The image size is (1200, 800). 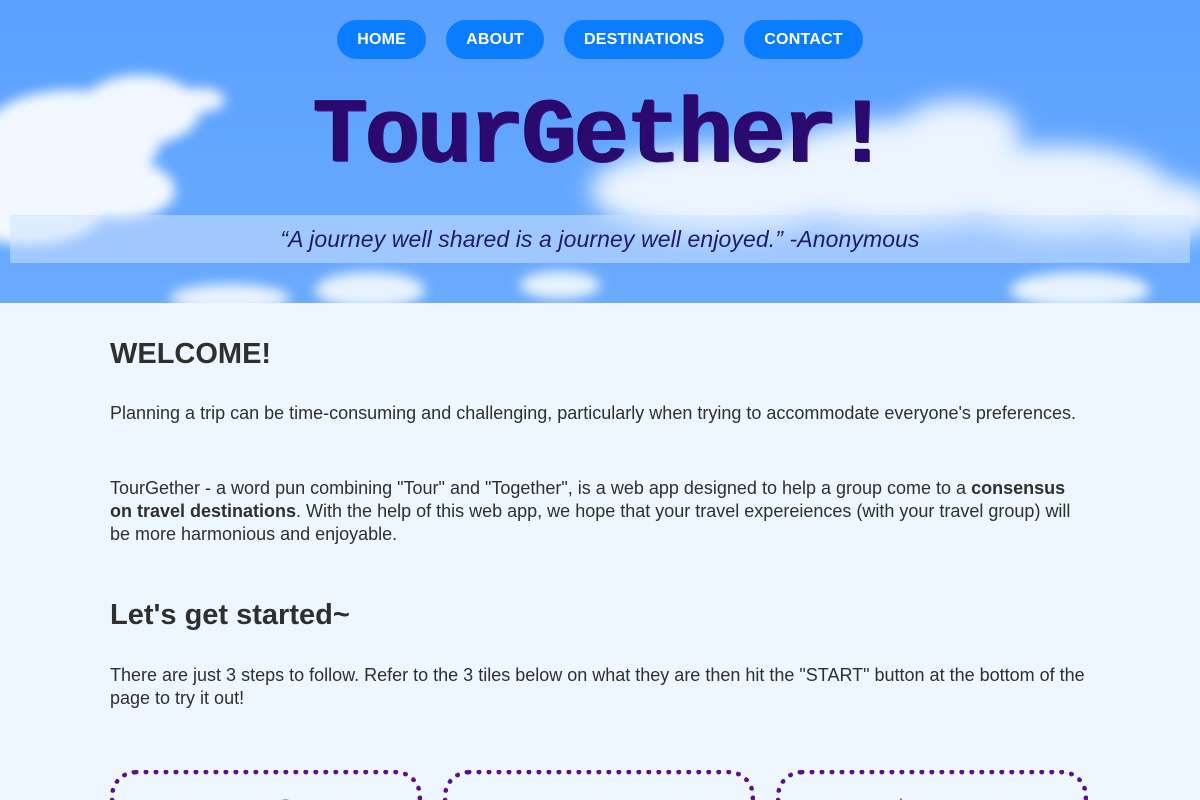 I want to click on nav-home-button: HOME, so click(x=382, y=39).